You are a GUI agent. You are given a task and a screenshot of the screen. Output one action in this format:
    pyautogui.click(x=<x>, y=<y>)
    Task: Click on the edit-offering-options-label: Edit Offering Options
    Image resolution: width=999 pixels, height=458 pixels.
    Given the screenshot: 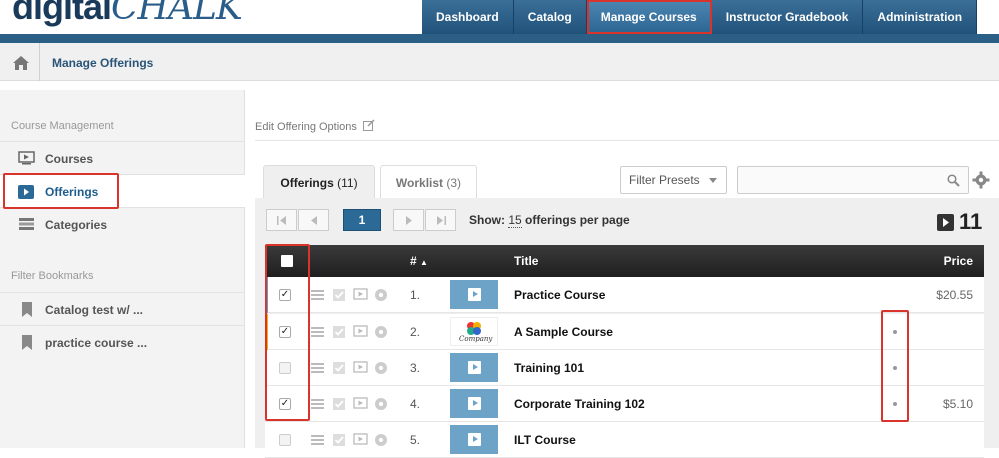 What is the action you would take?
    pyautogui.click(x=306, y=127)
    